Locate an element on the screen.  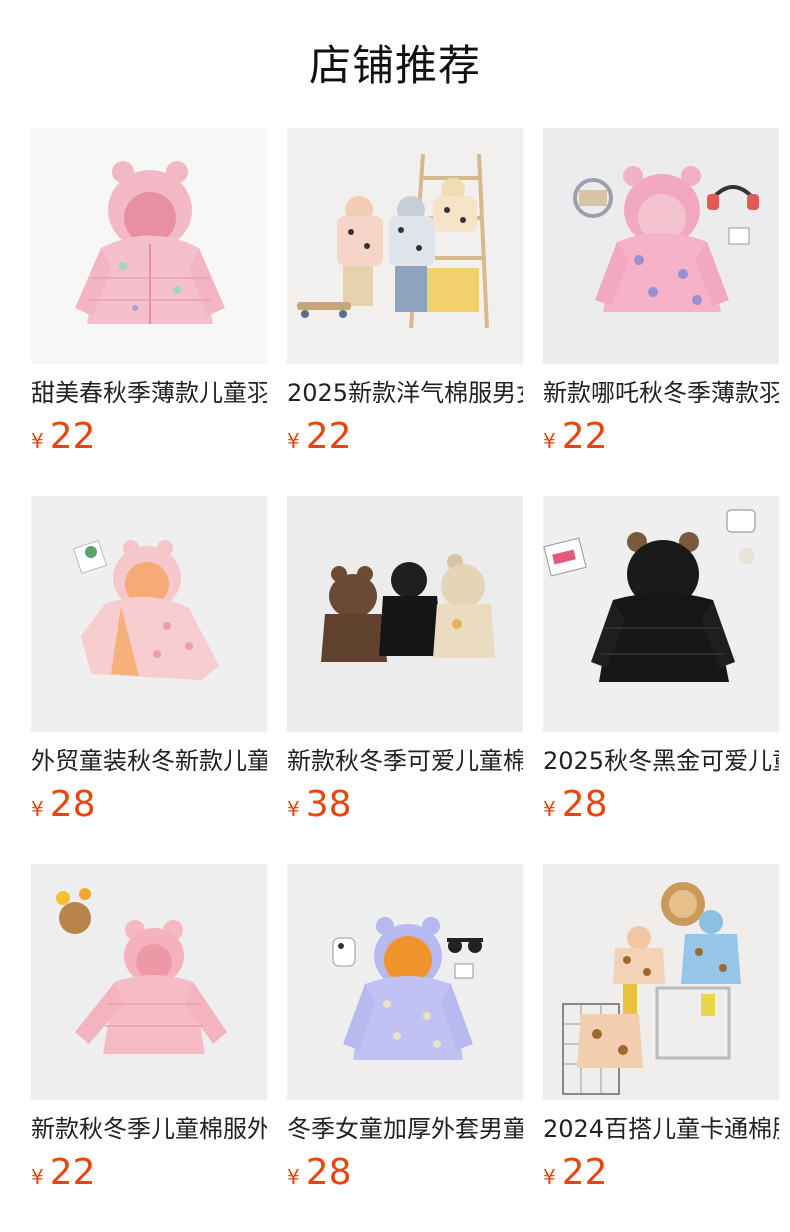
price-value: 38 is located at coordinates (328, 804).